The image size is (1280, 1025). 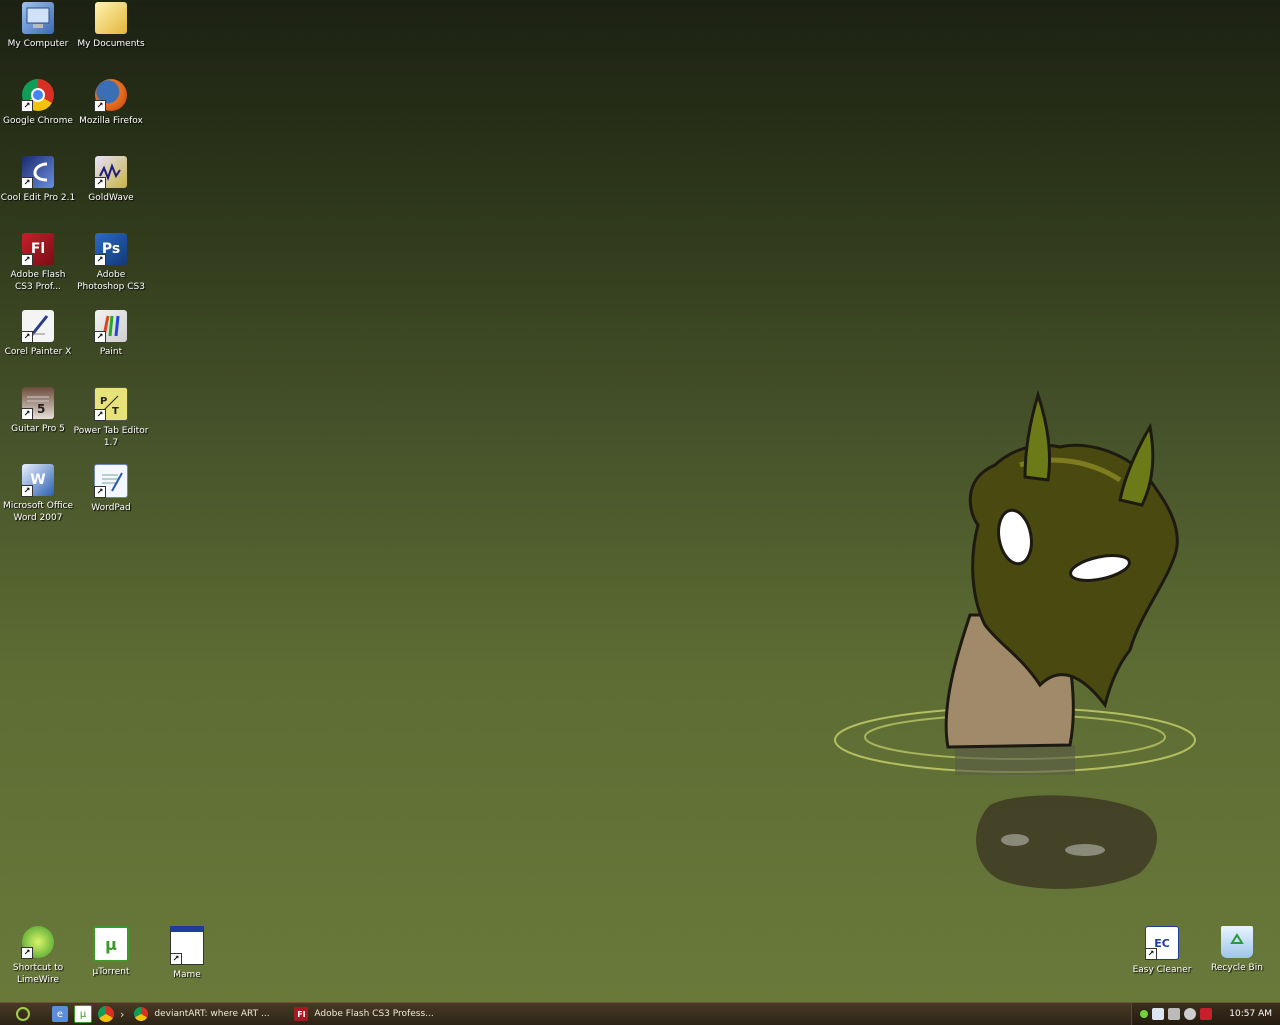 I want to click on utorrent-glyph: µ, so click(x=111, y=944).